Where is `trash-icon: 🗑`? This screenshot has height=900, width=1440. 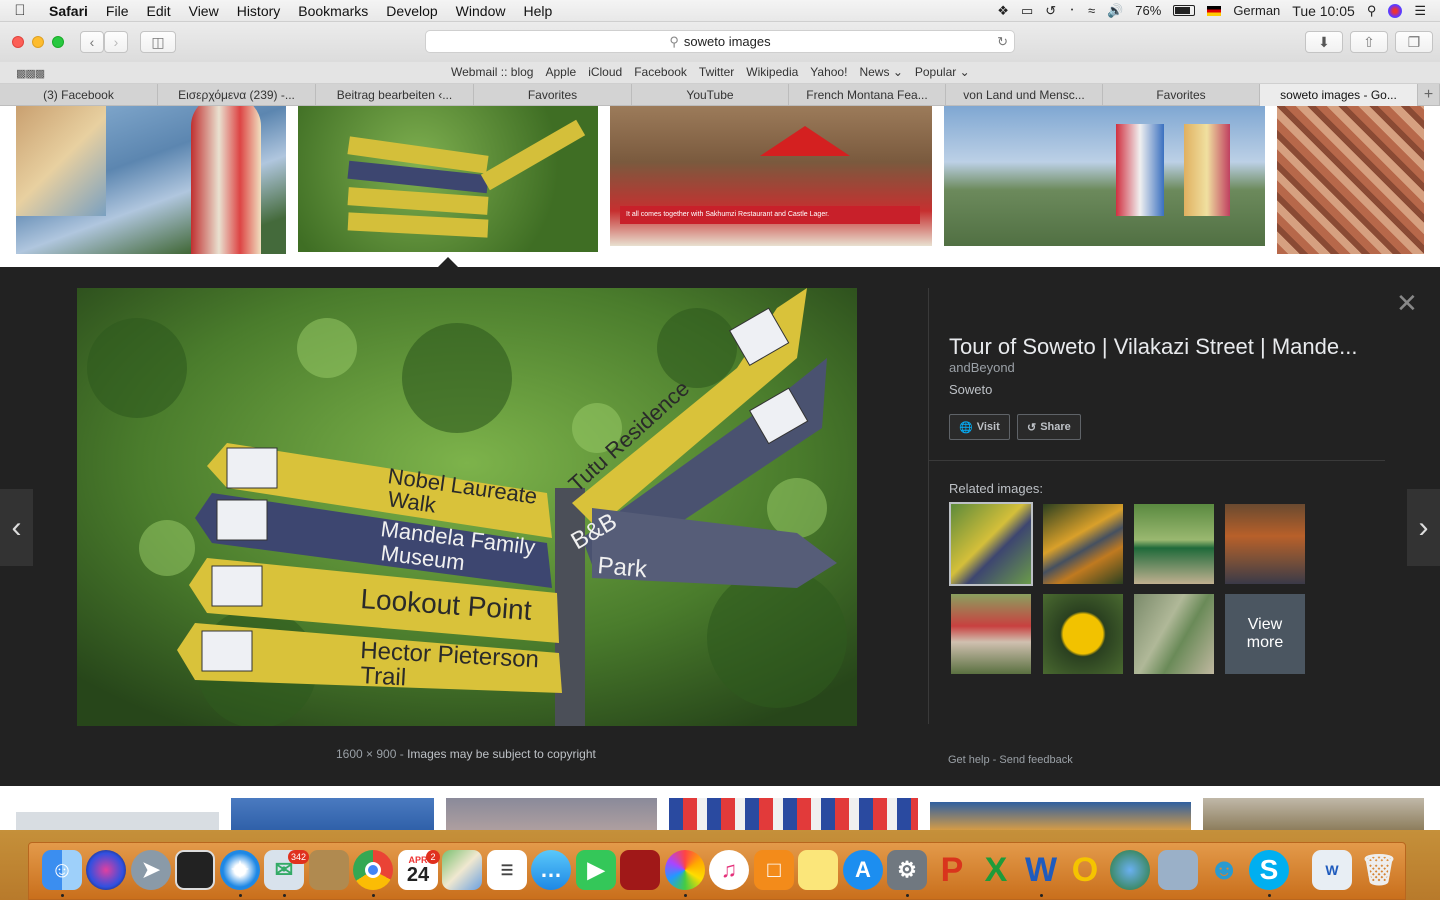
trash-icon: 🗑 is located at coordinates (1379, 870).